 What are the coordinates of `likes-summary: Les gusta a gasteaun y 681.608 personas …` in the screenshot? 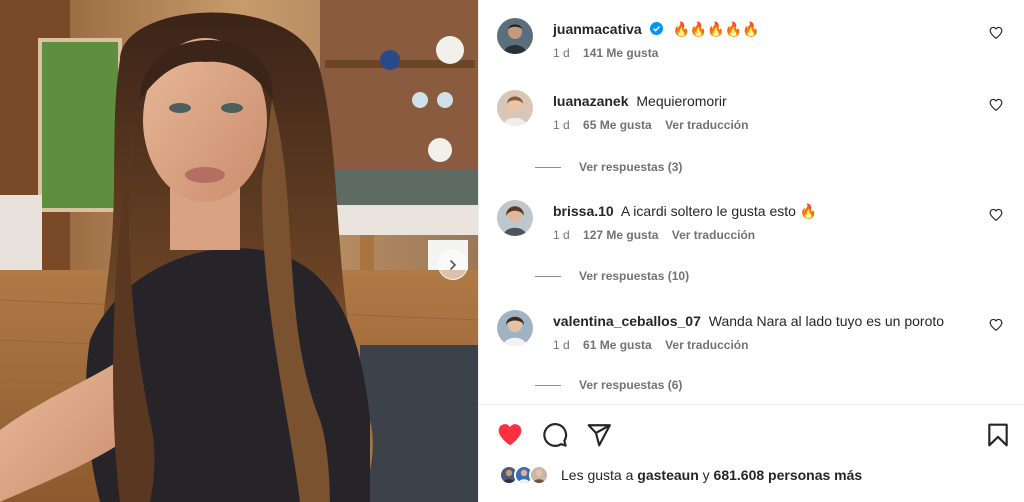 It's located at (680, 475).